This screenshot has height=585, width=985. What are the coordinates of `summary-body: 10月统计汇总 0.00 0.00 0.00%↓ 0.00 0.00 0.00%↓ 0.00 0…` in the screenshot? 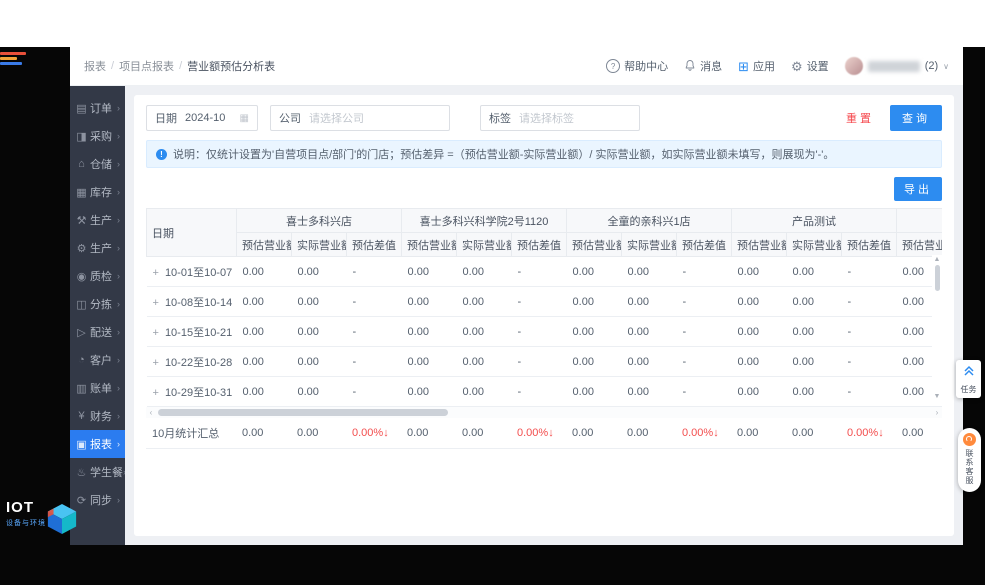 It's located at (544, 433).